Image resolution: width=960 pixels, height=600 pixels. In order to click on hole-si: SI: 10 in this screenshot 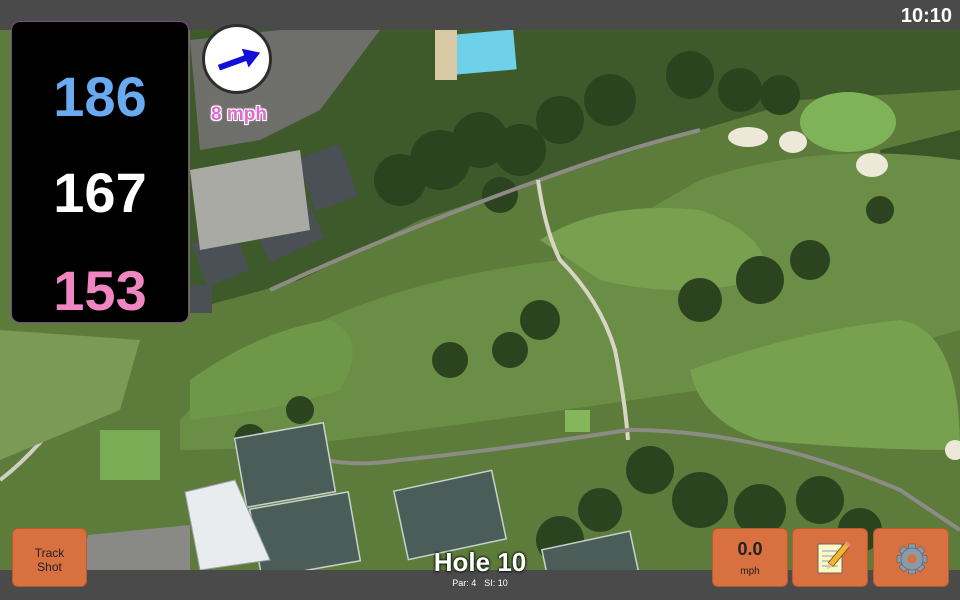, I will do `click(496, 583)`.